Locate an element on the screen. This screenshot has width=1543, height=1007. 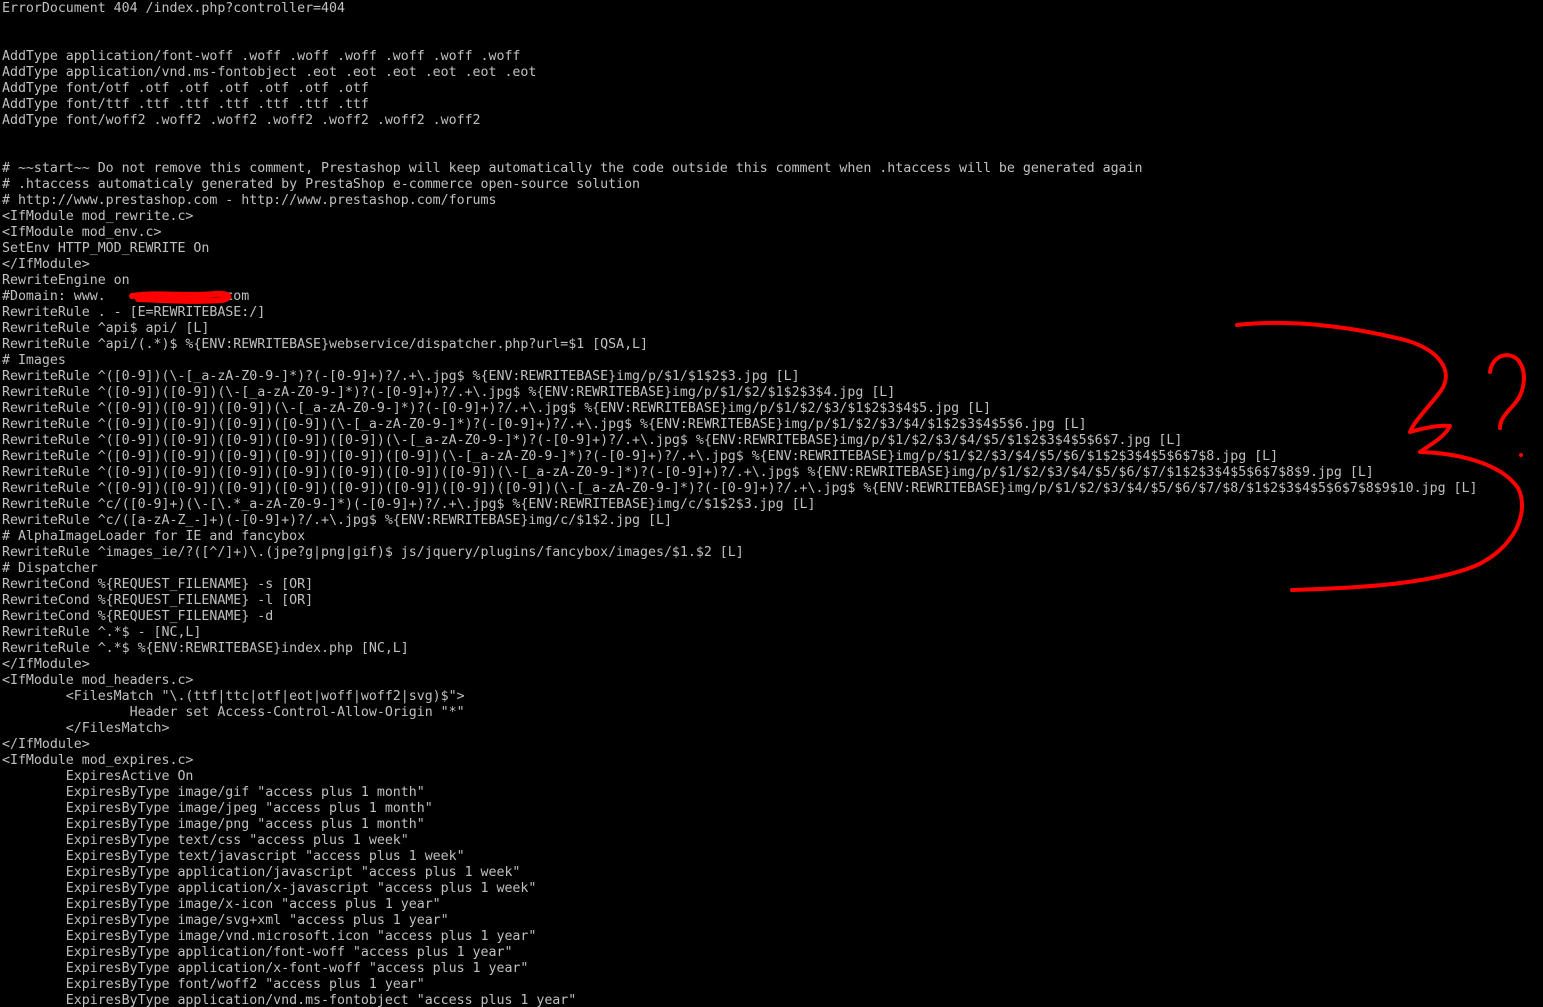
terminal-line: RewriteRule ^api$ api/ [L] is located at coordinates (106, 328).